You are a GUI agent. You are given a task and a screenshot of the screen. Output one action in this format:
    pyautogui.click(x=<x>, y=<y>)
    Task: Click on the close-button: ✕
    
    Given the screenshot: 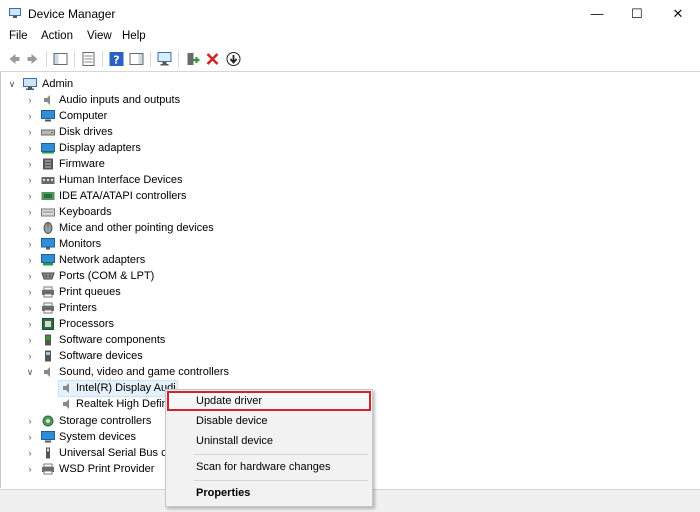 What is the action you would take?
    pyautogui.click(x=677, y=14)
    